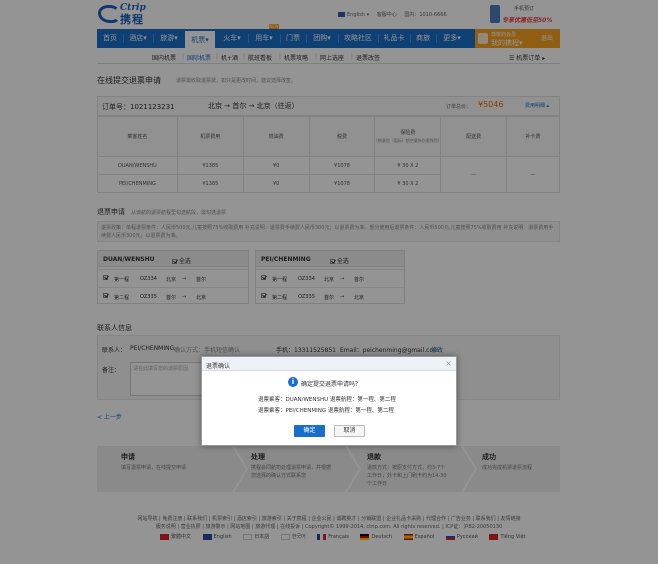 The width and height of the screenshot is (658, 564). I want to click on dialog-title: 退票确认, so click(218, 366).